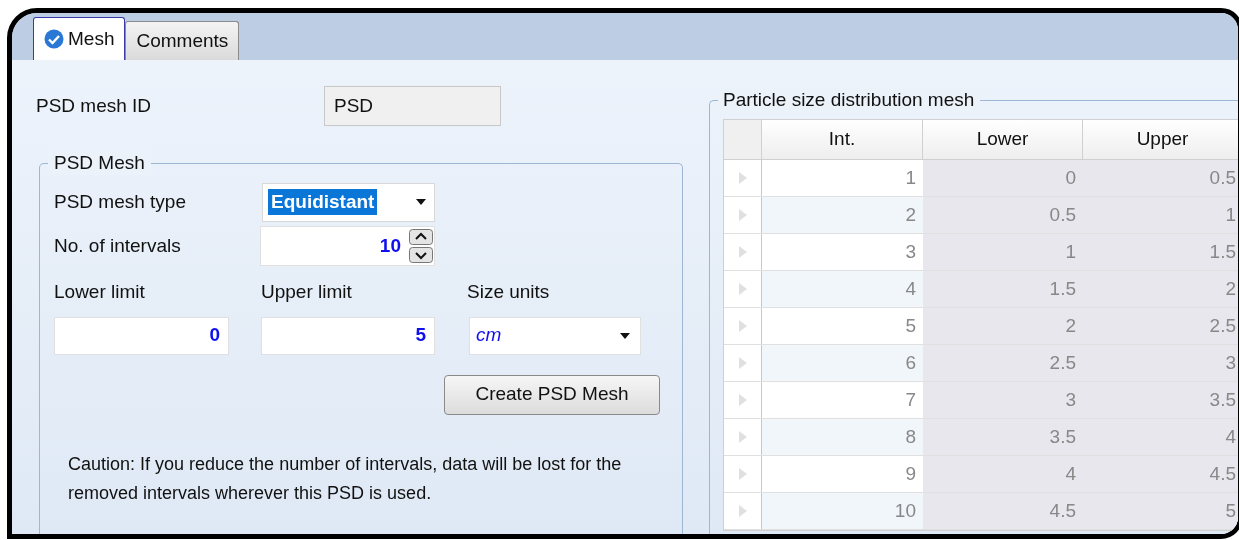 Image resolution: width=1239 pixels, height=540 pixels. I want to click on table-cell: 6, so click(842, 363).